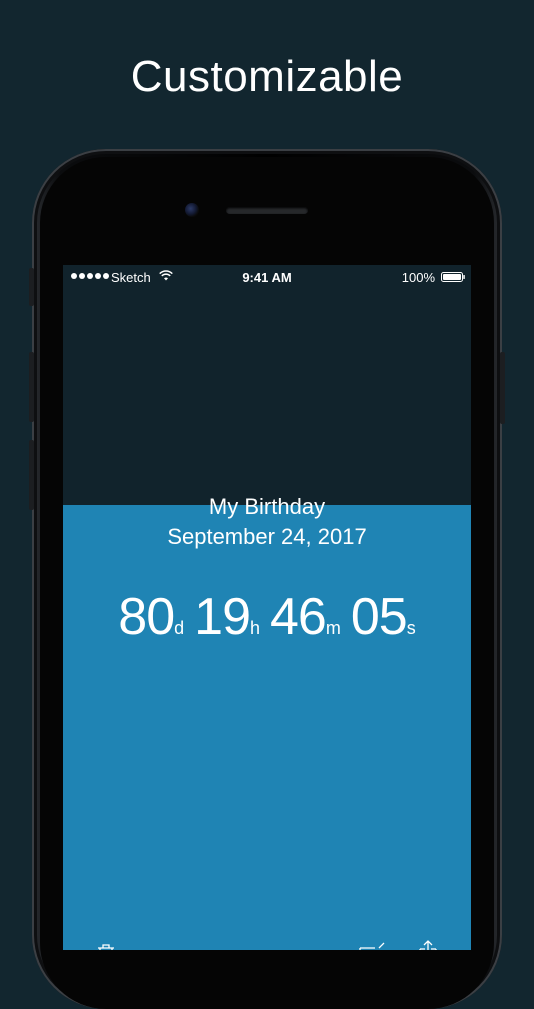 The image size is (534, 1009). What do you see at coordinates (267, 210) in the screenshot?
I see `earpiece-speaker` at bounding box center [267, 210].